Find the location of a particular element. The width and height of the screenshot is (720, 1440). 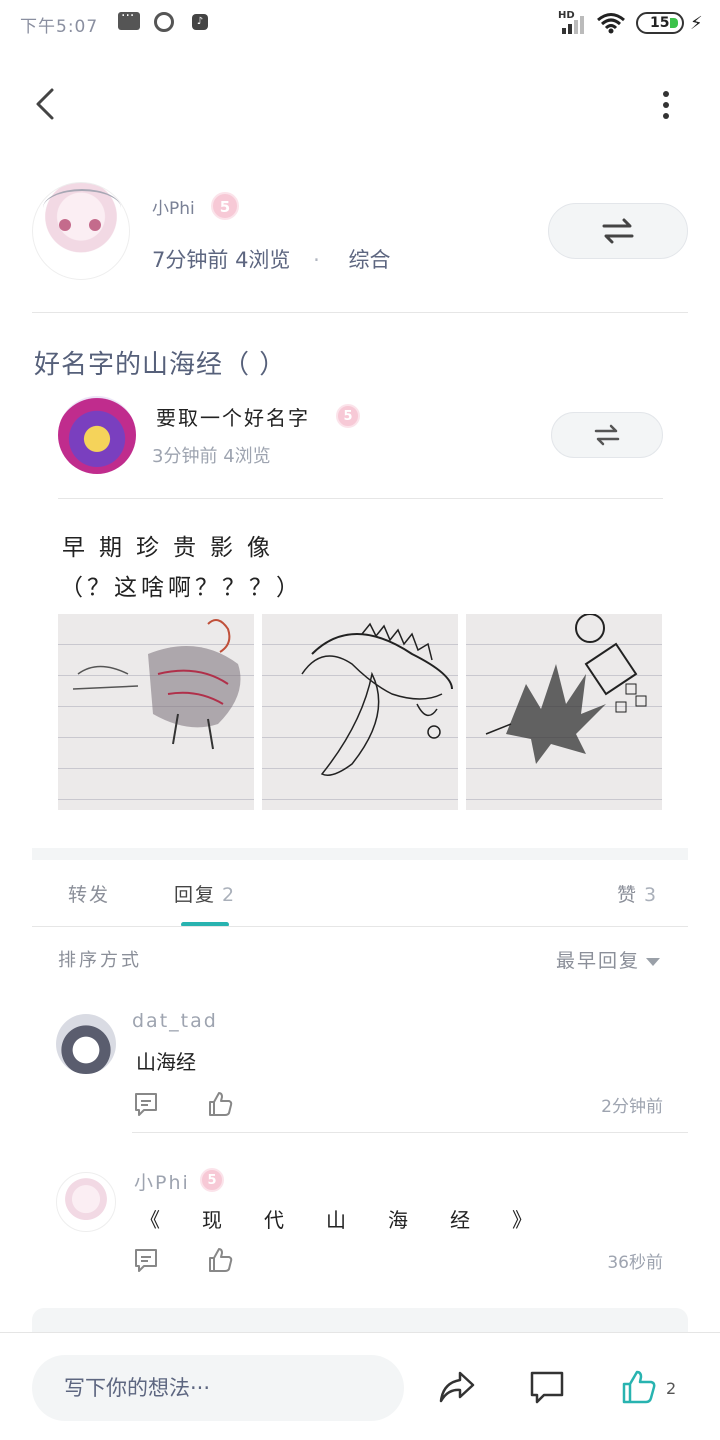

post-category: 综合 is located at coordinates (370, 260).